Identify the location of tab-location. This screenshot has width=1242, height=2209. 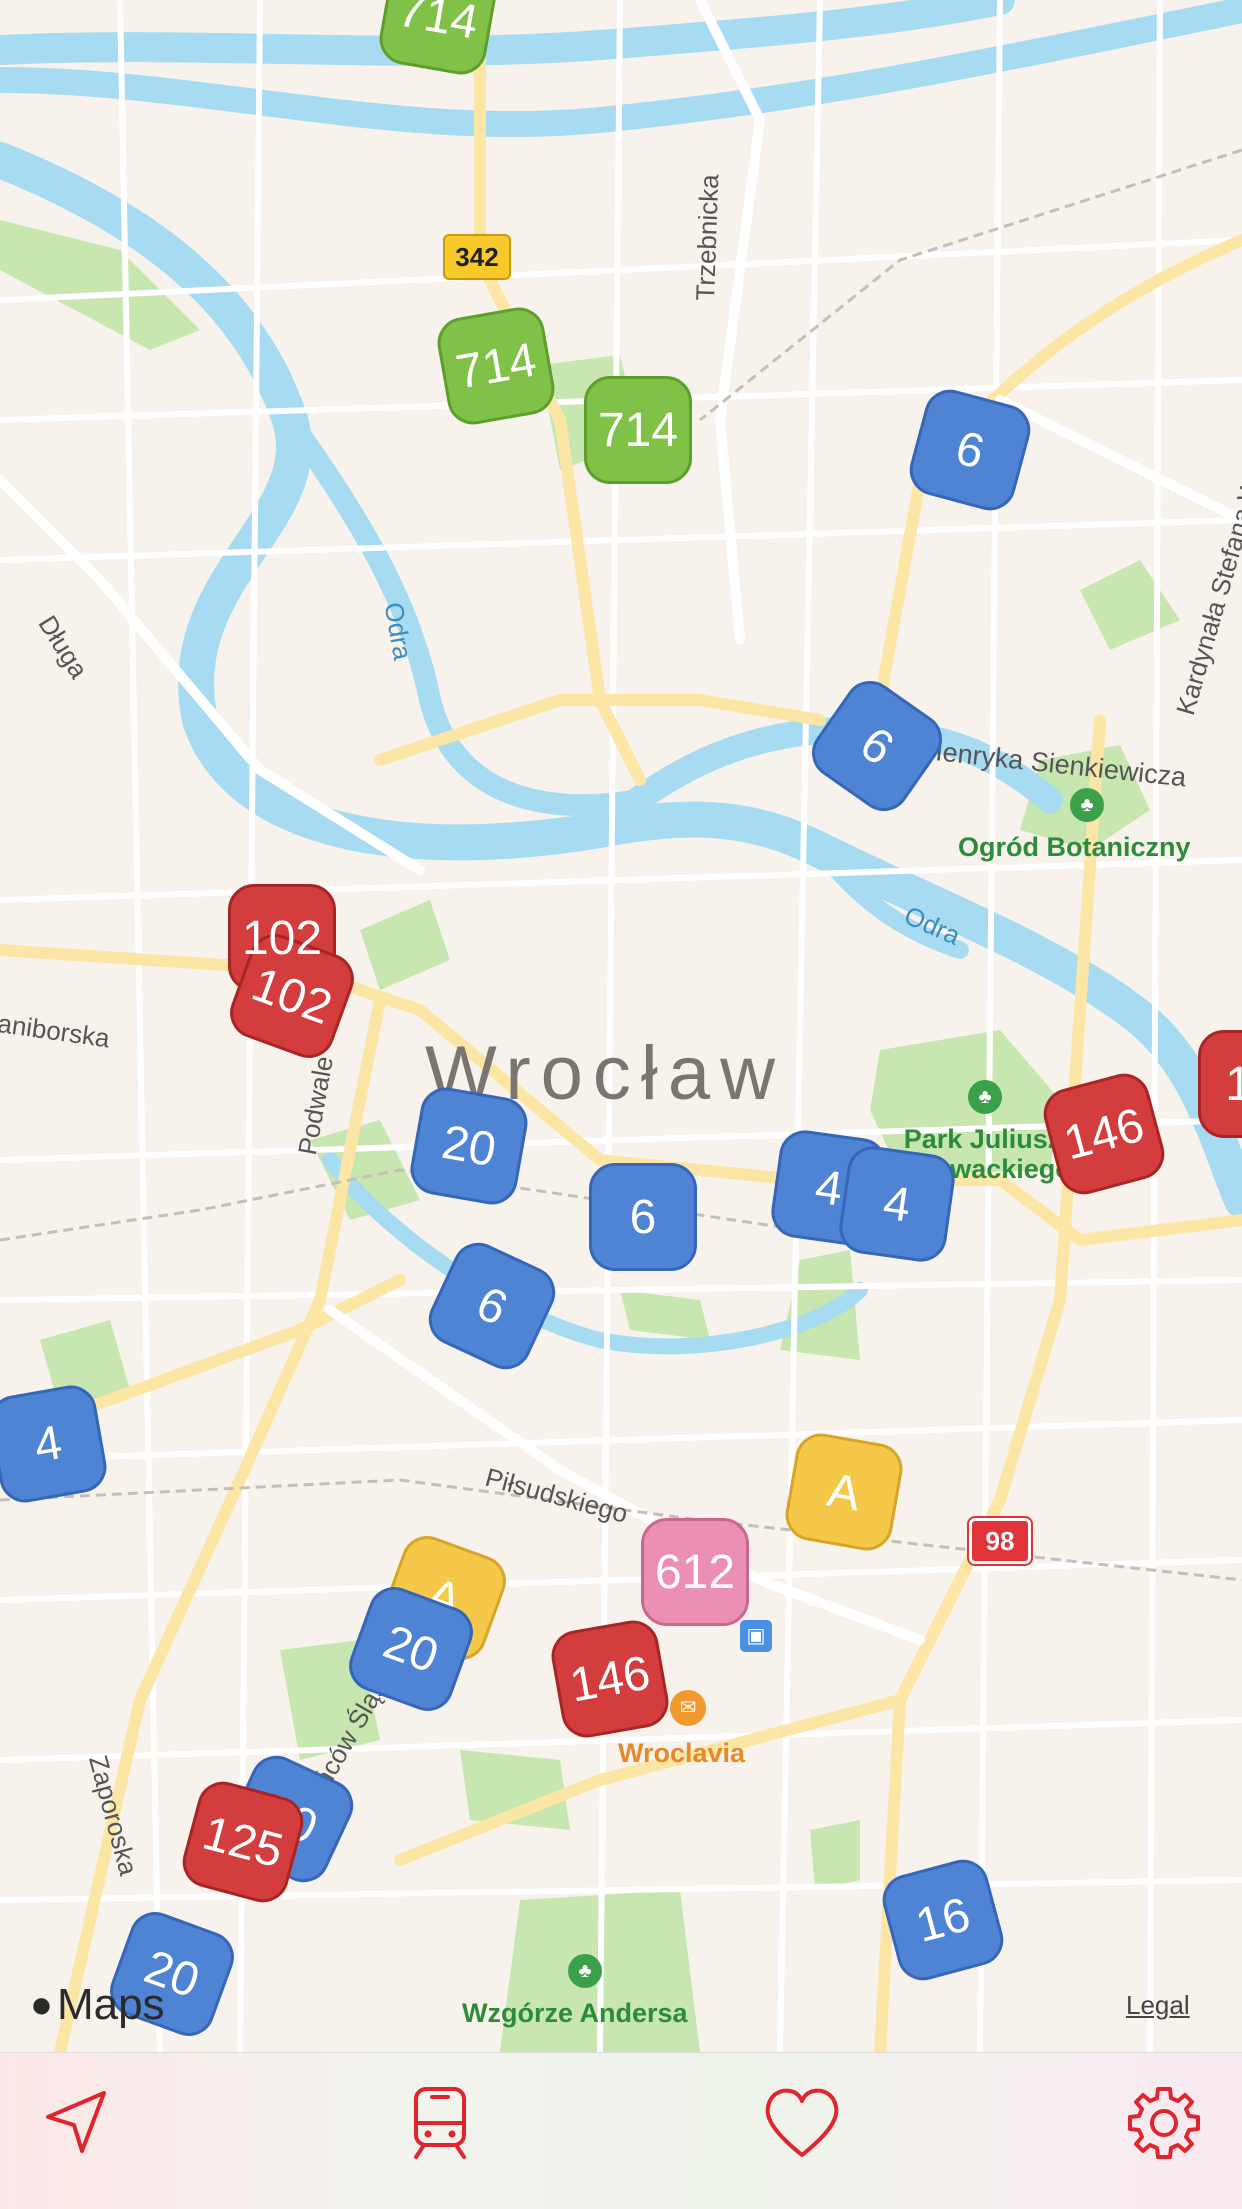
(76, 2123).